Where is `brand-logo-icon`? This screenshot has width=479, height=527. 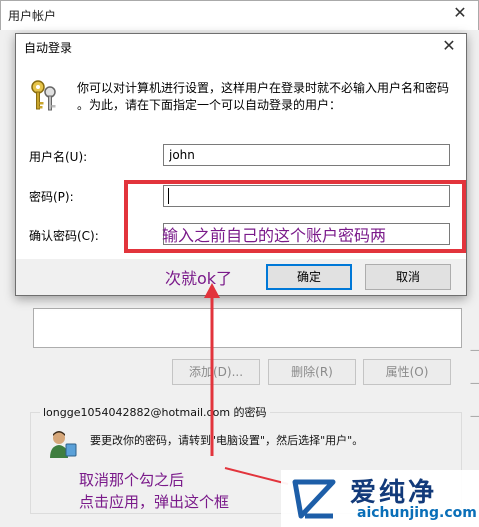
brand-logo-icon is located at coordinates (314, 499).